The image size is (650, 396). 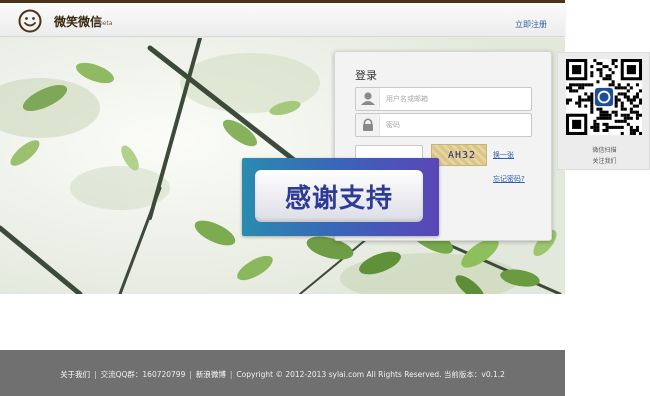 I want to click on username-field, so click(x=443, y=99).